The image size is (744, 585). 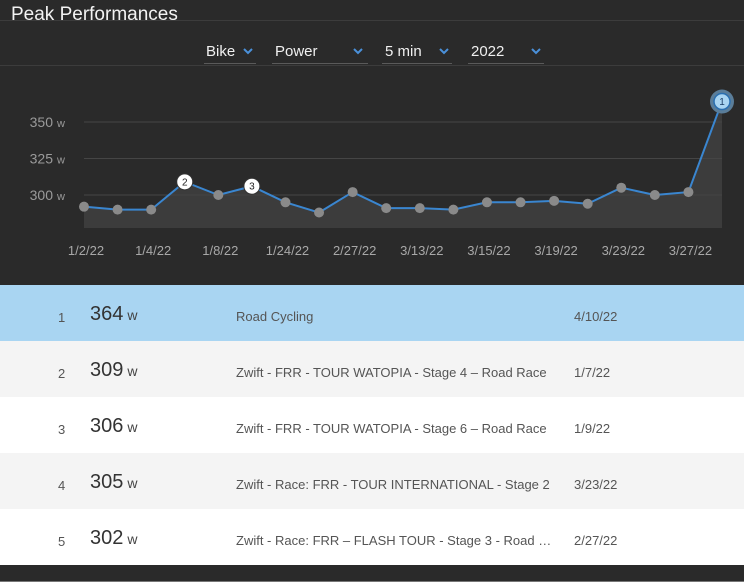 What do you see at coordinates (252, 187) in the screenshot?
I see `rank-marker-label: 3` at bounding box center [252, 187].